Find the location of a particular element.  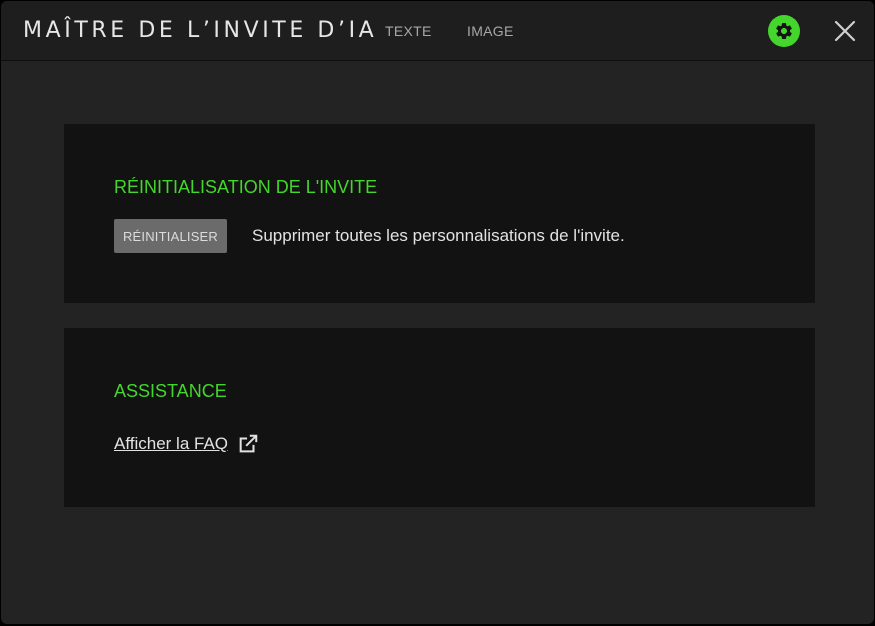

app-title: MAÎTRE DE L’INVITE D’IA is located at coordinates (200, 30).